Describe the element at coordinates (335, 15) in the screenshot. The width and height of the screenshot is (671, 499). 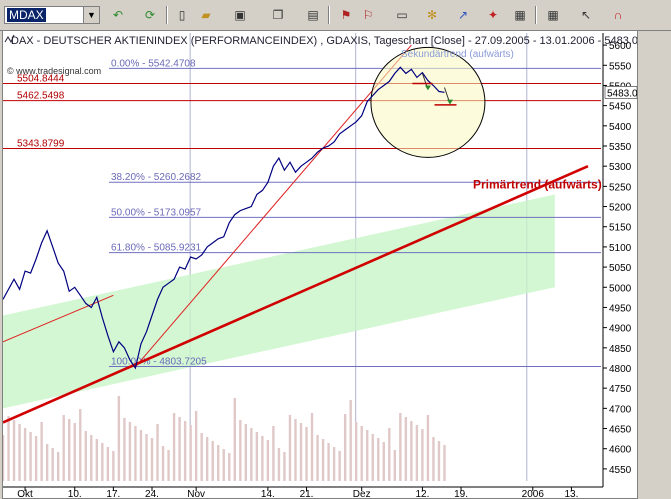
I see `toolbar: MDAX ▼ ↶ ⟳ ▯ ▰ ▣ ❐ ▤ ⚑ ⚐ ▭ ✻ ↗ ✦ ▦ ▦ ↖ ∩` at that location.